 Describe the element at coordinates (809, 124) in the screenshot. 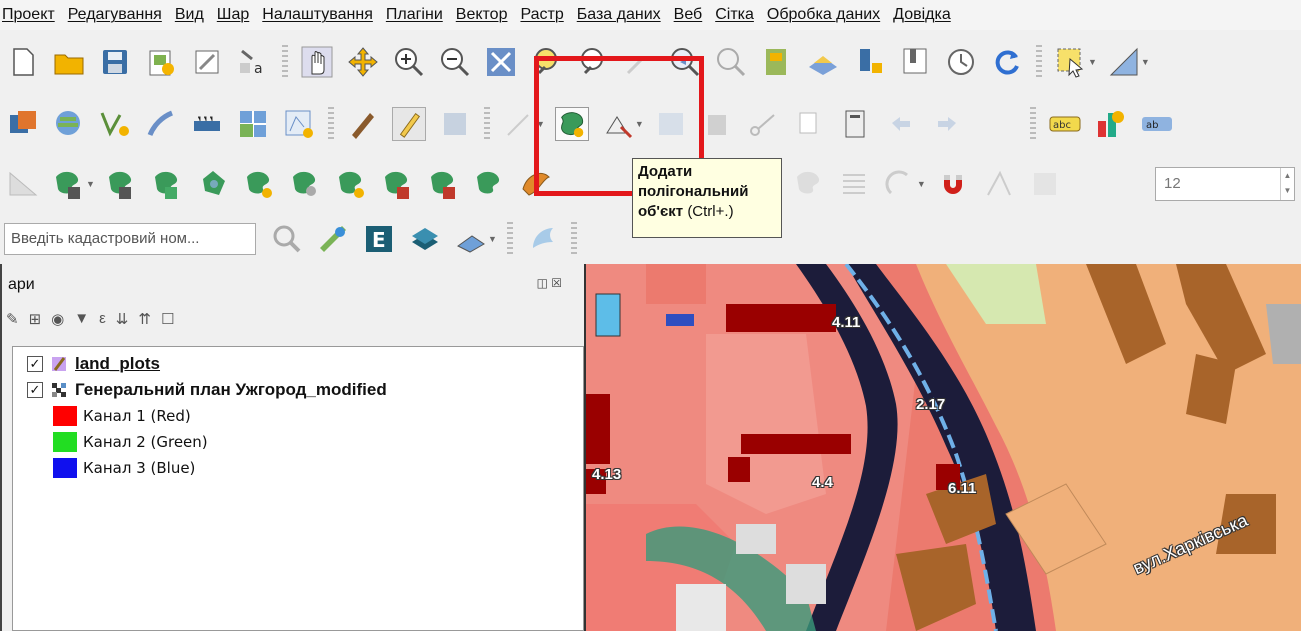

I see `copy-features-icon` at that location.